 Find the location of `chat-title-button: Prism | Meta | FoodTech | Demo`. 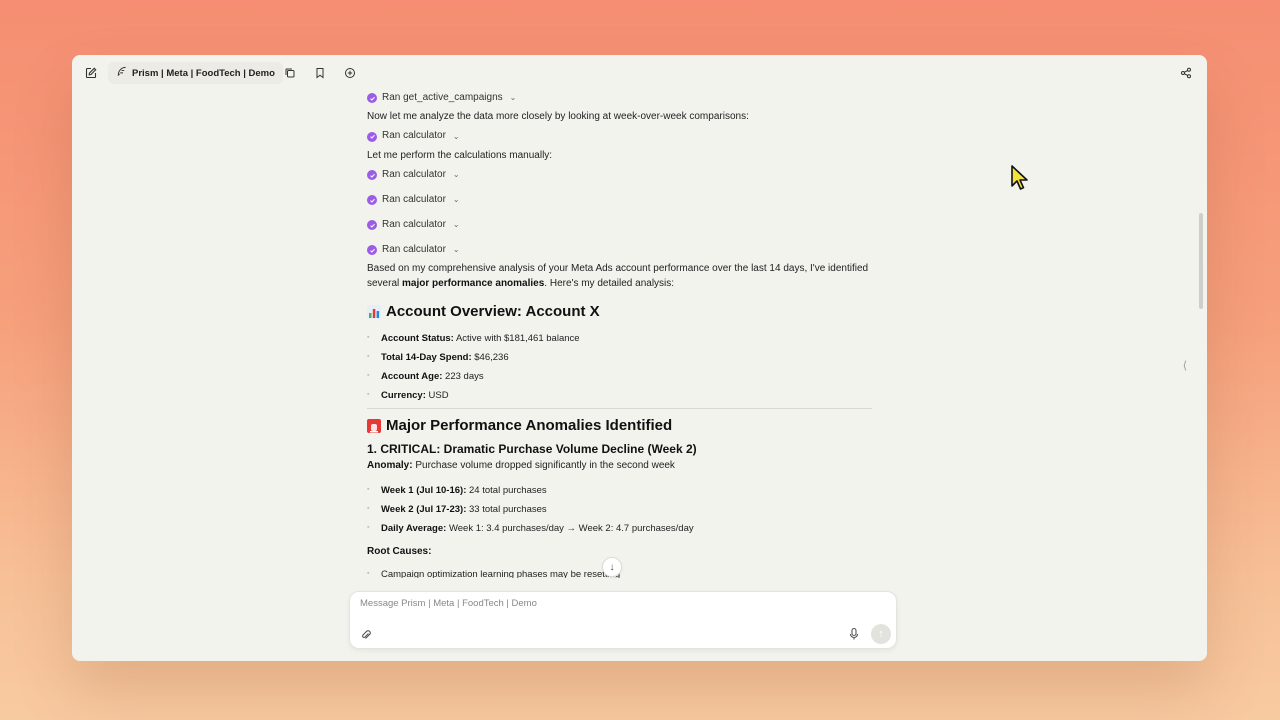

chat-title-button: Prism | Meta | FoodTech | Demo is located at coordinates (195, 73).